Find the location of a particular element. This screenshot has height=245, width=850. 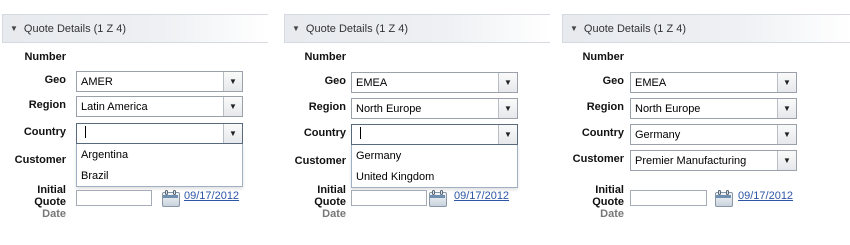

region-select: Latin America ▼ is located at coordinates (159, 106).